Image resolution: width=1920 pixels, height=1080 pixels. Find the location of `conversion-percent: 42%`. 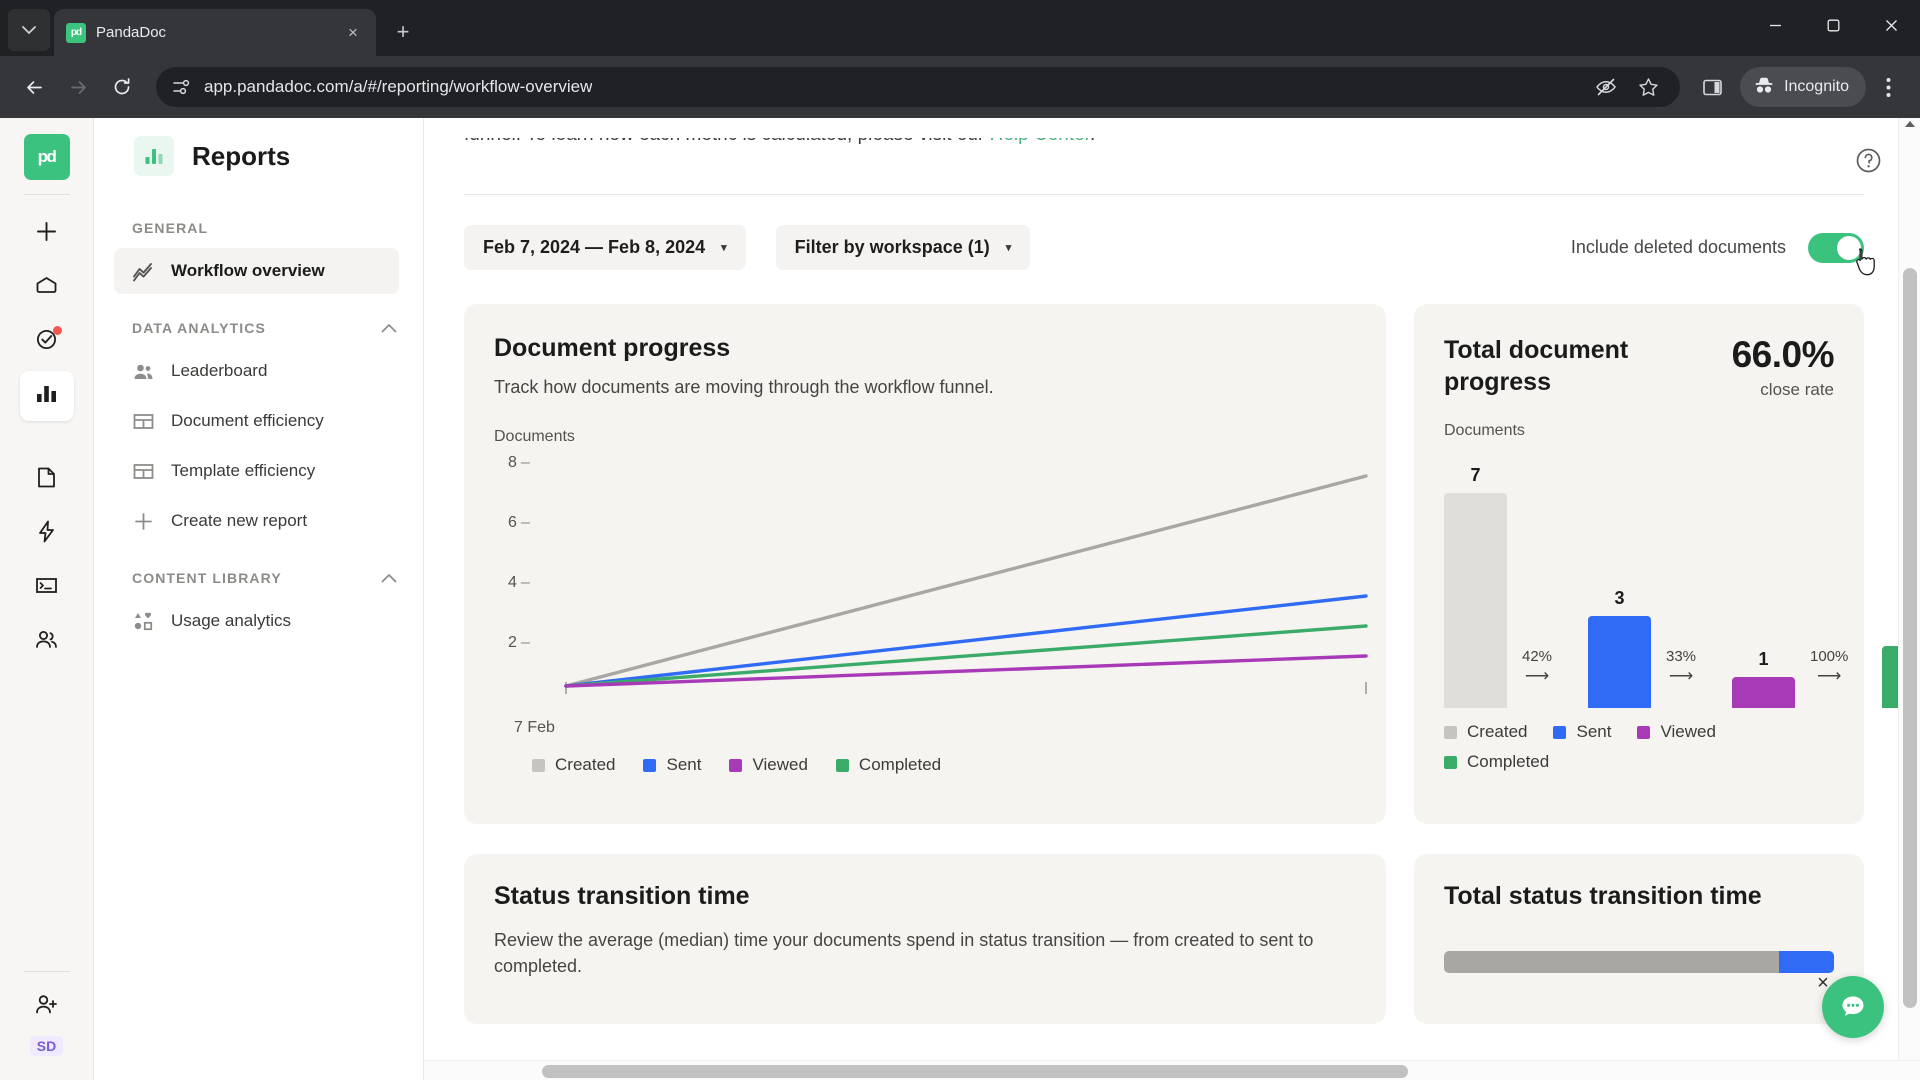

conversion-percent: 42% is located at coordinates (1537, 656).